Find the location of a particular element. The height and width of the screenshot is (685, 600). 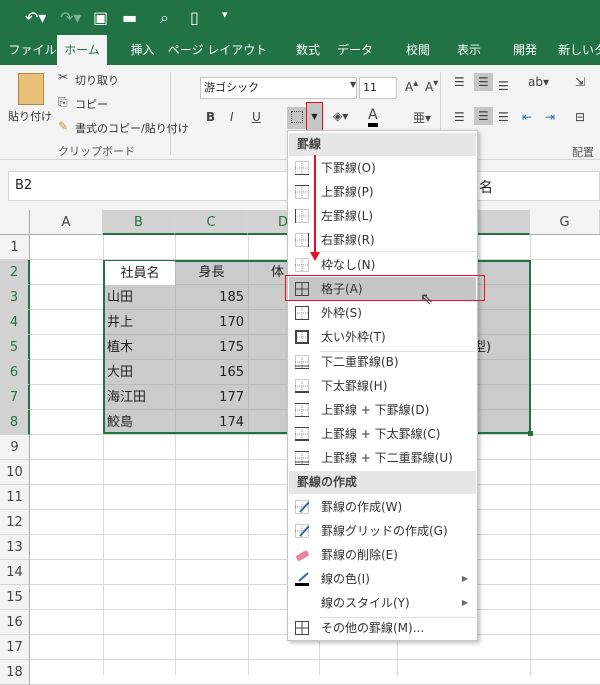

row-header-15: 15 is located at coordinates (15, 597).